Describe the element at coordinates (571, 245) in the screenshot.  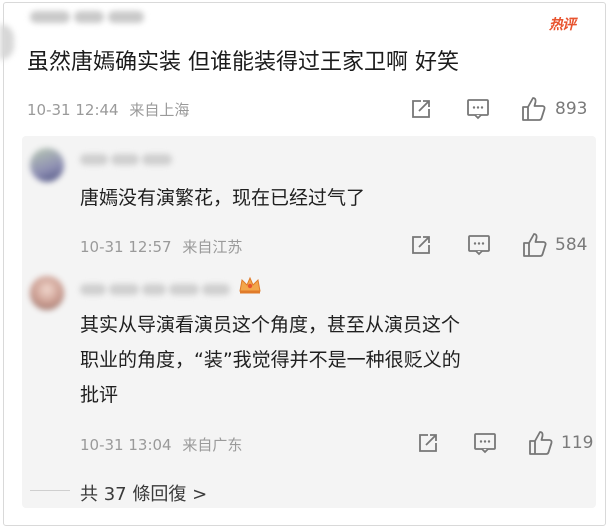
I see `like-count: 584` at that location.